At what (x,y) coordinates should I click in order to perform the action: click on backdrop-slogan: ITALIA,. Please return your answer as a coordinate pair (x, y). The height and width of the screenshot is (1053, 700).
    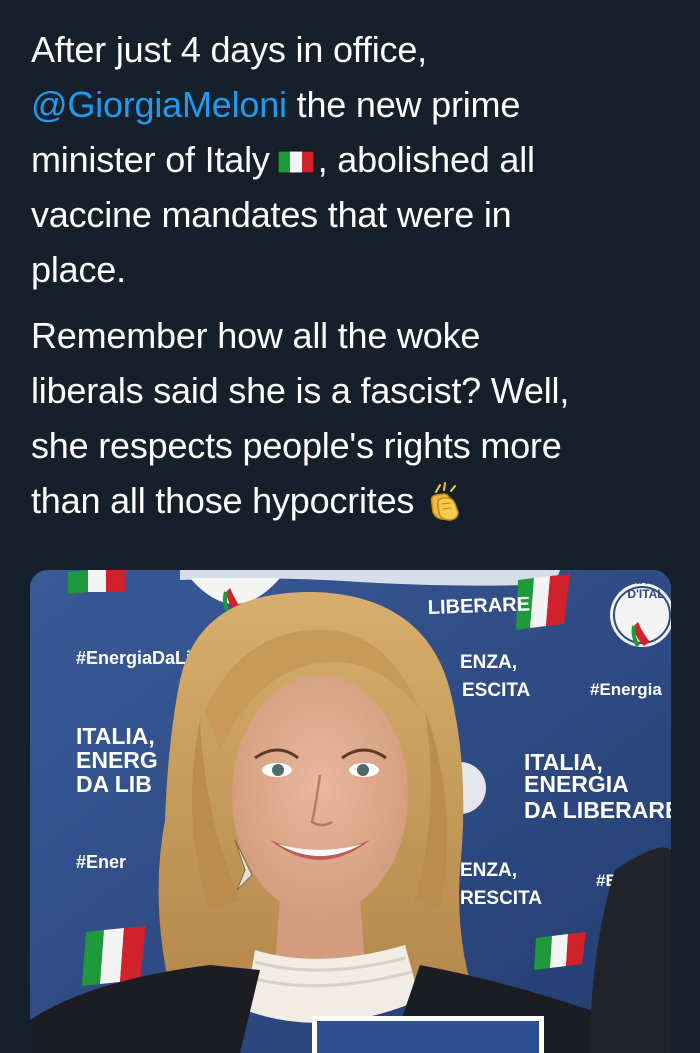
    Looking at the image, I should click on (115, 736).